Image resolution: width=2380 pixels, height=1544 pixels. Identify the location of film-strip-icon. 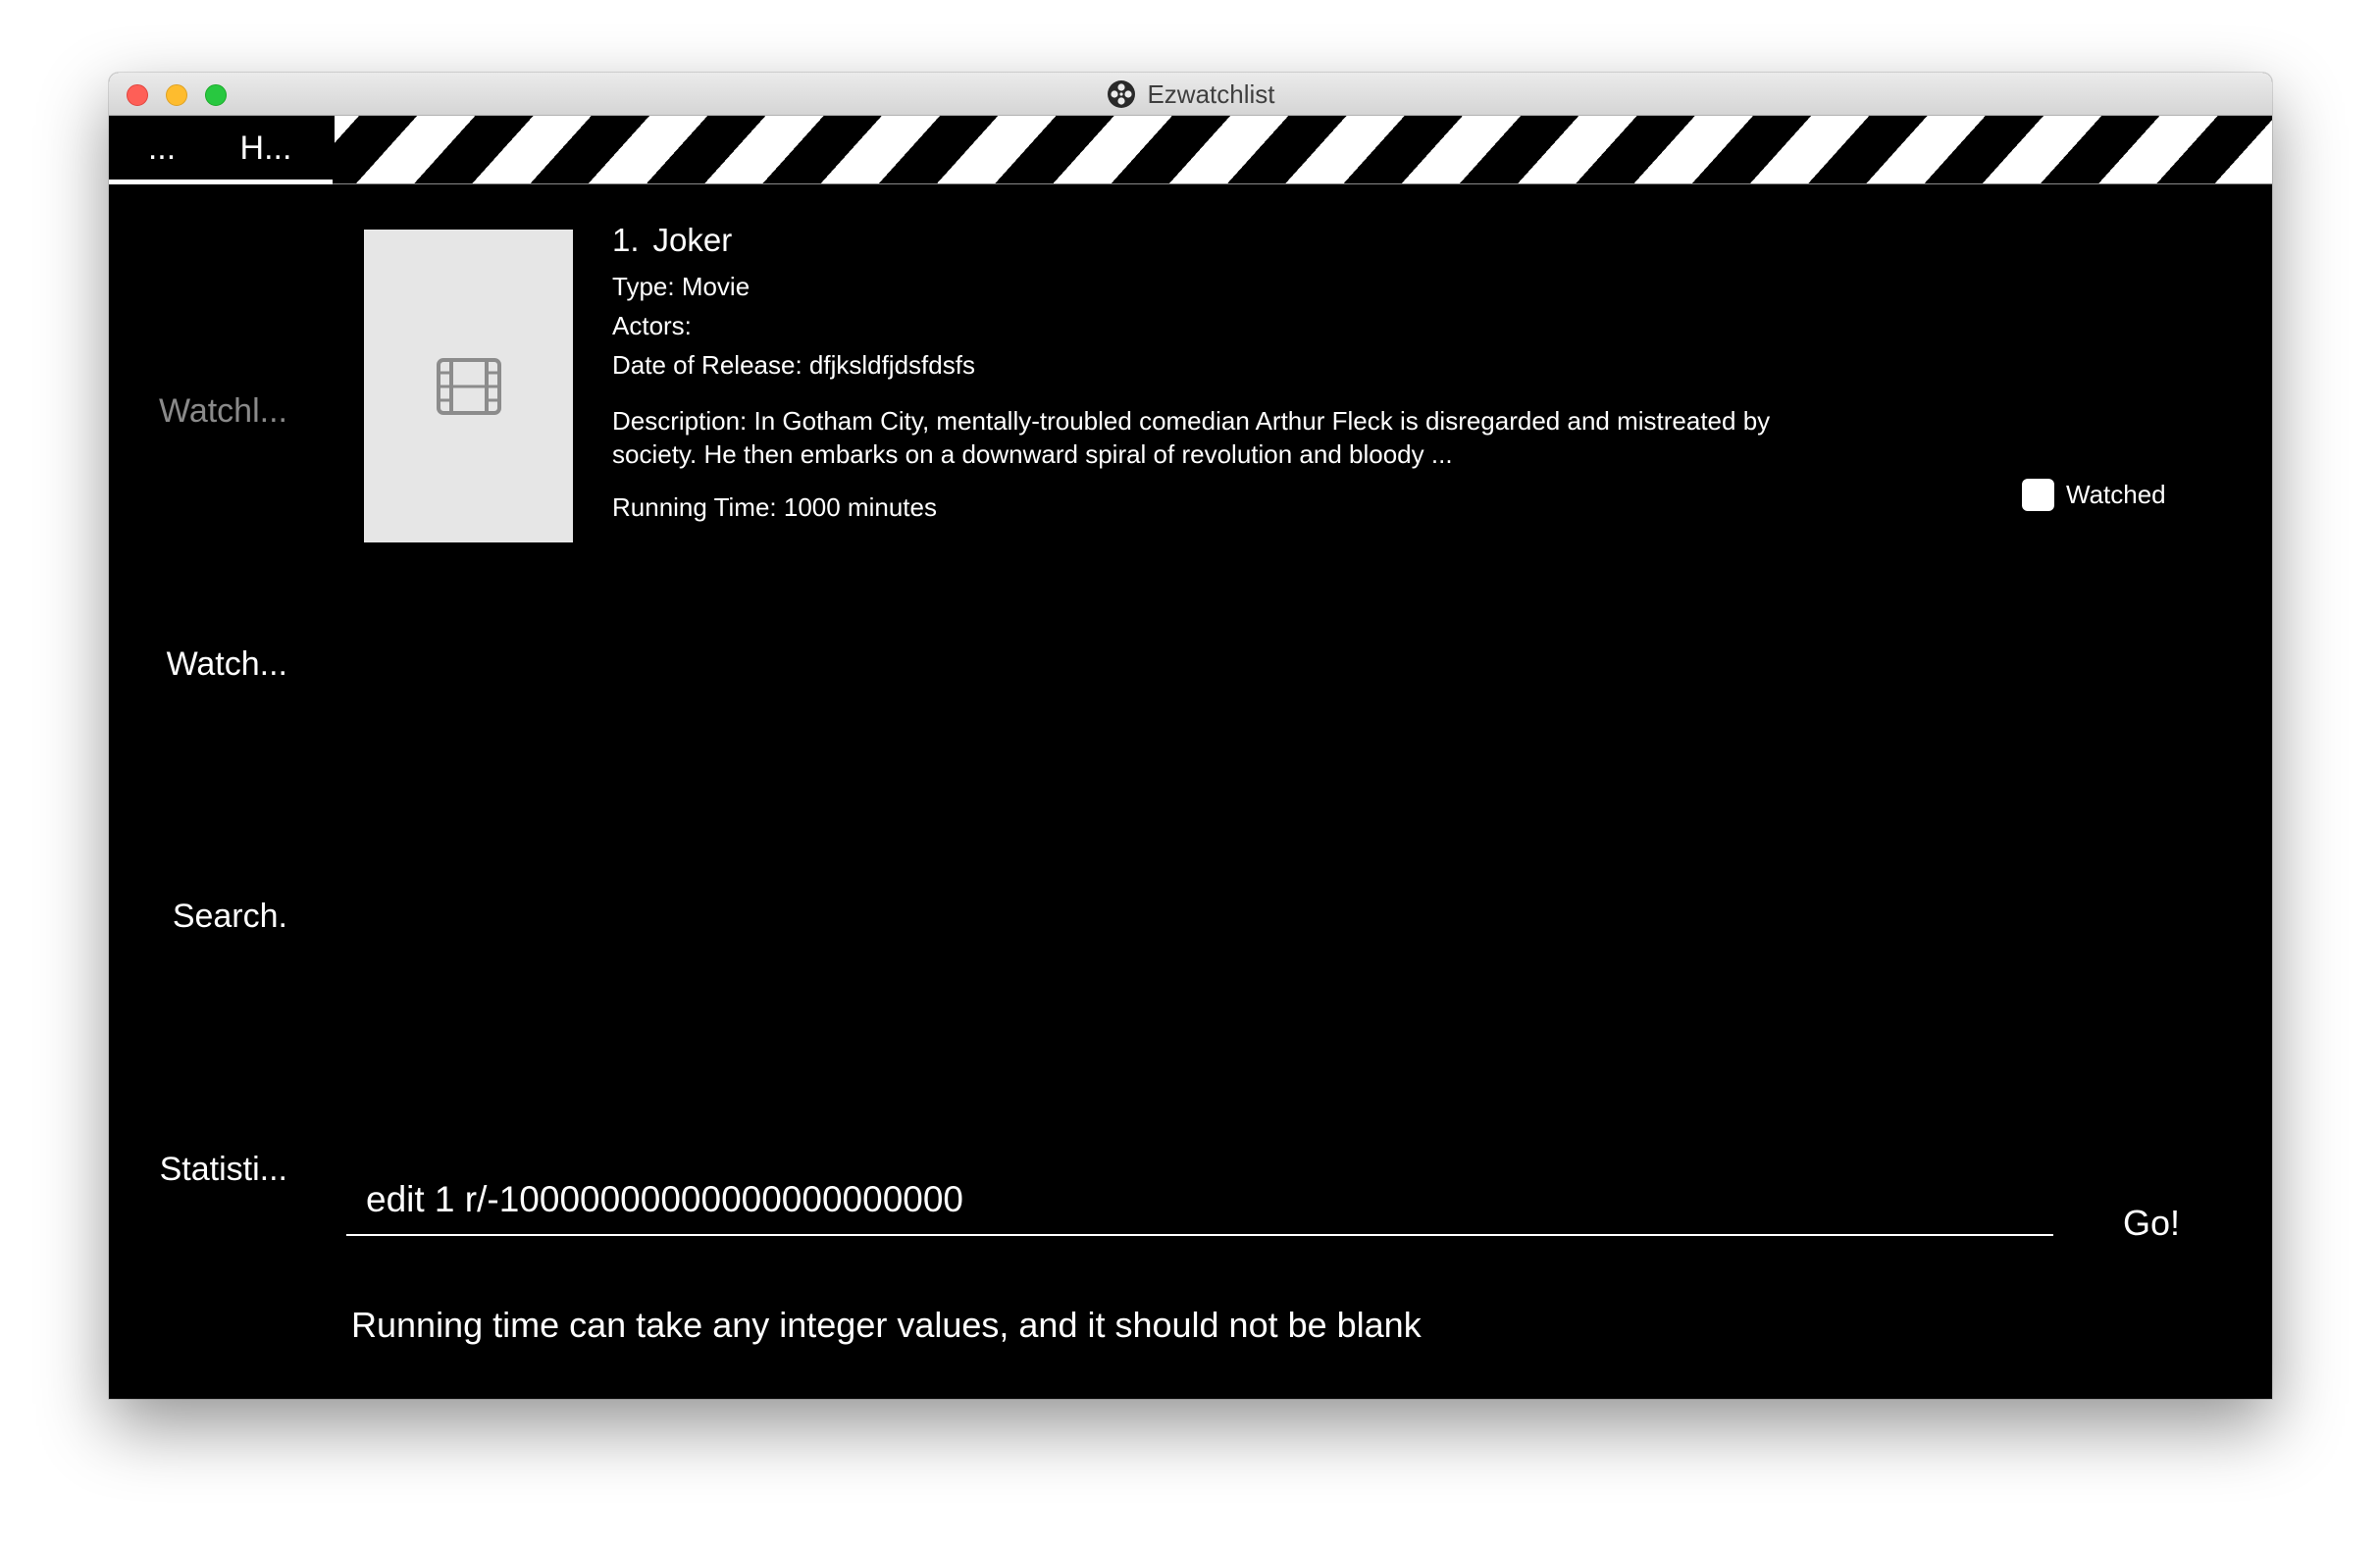
(468, 386).